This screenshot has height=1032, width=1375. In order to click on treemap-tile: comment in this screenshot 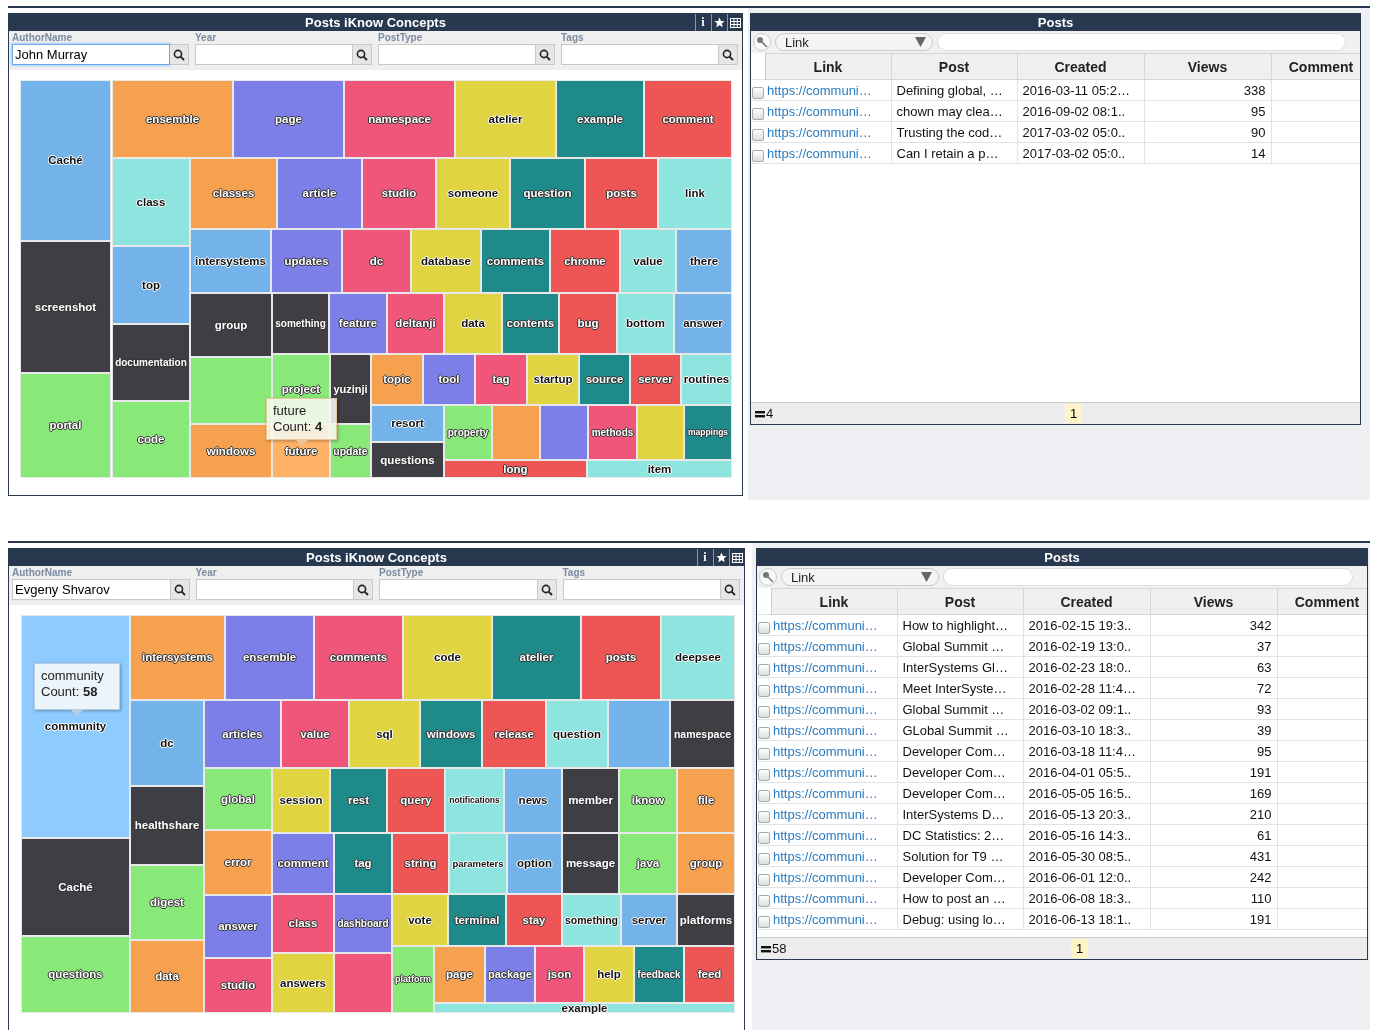, I will do `click(303, 863)`.